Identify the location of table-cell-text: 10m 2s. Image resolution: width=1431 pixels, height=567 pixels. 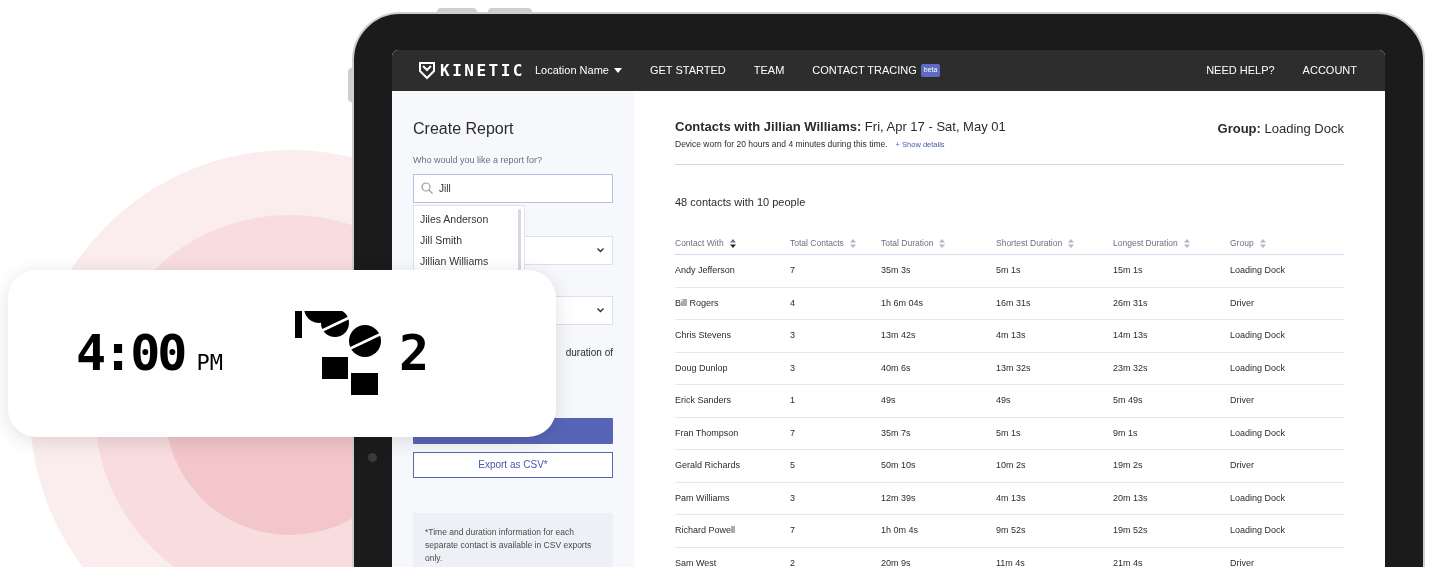
(1011, 465).